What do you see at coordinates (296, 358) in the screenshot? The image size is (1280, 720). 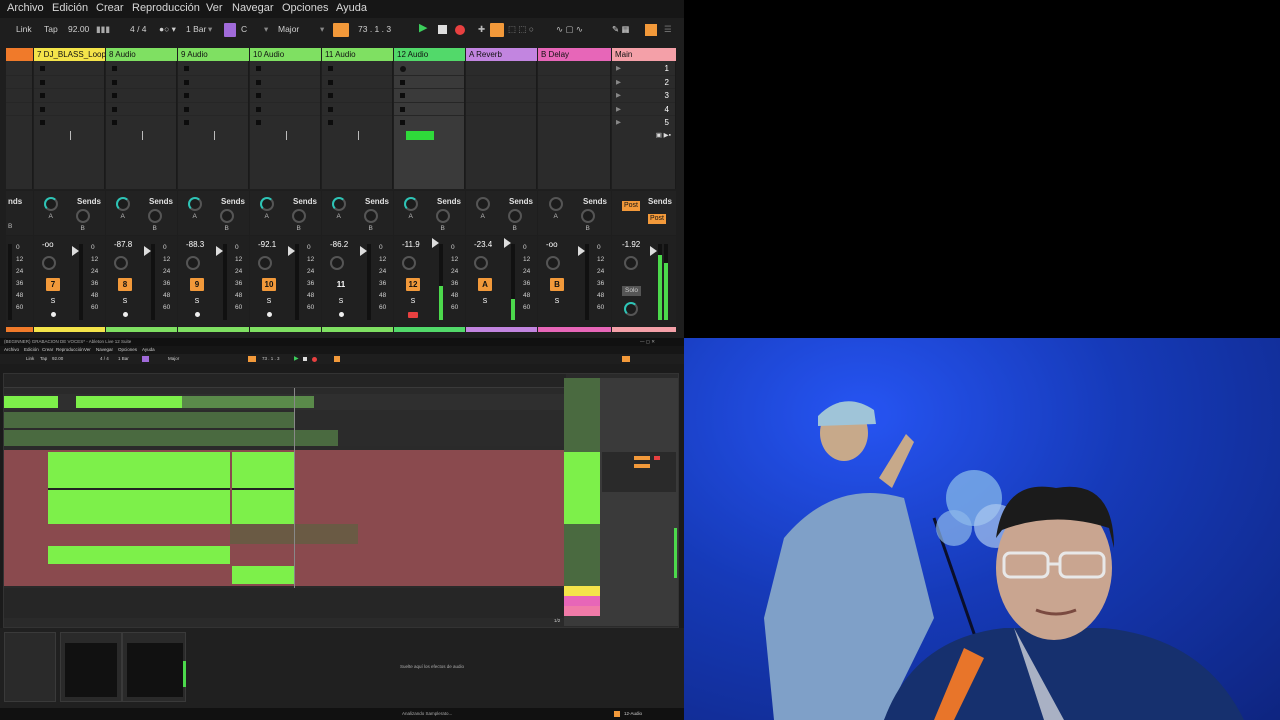 I see `mini-play-icon: ▶` at bounding box center [296, 358].